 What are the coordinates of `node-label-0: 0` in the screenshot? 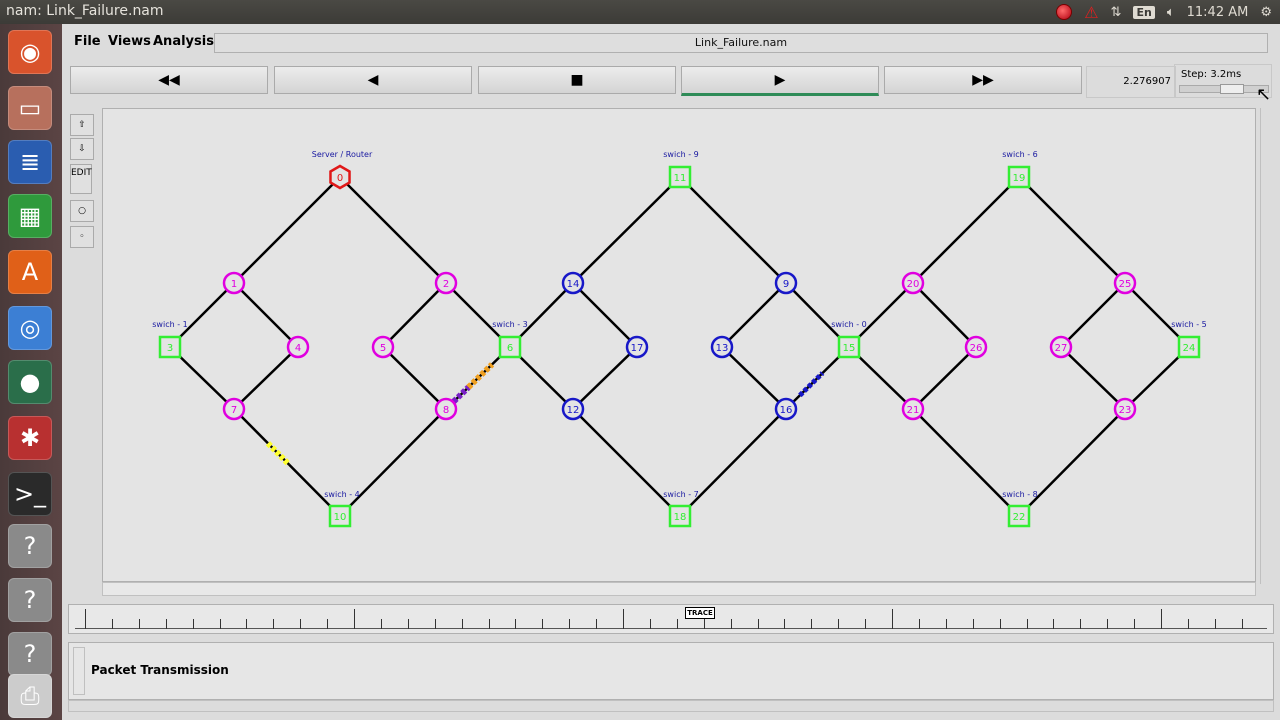 It's located at (340, 178).